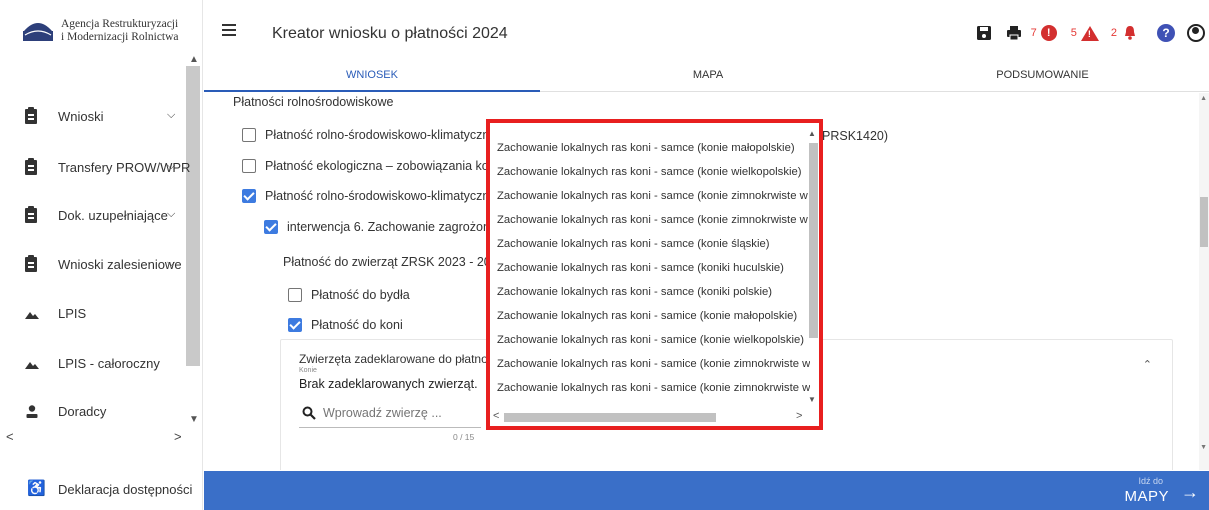  I want to click on checkbox-label: Płatność rolno-środowiskowo-klimatyczn, so click(377, 196).